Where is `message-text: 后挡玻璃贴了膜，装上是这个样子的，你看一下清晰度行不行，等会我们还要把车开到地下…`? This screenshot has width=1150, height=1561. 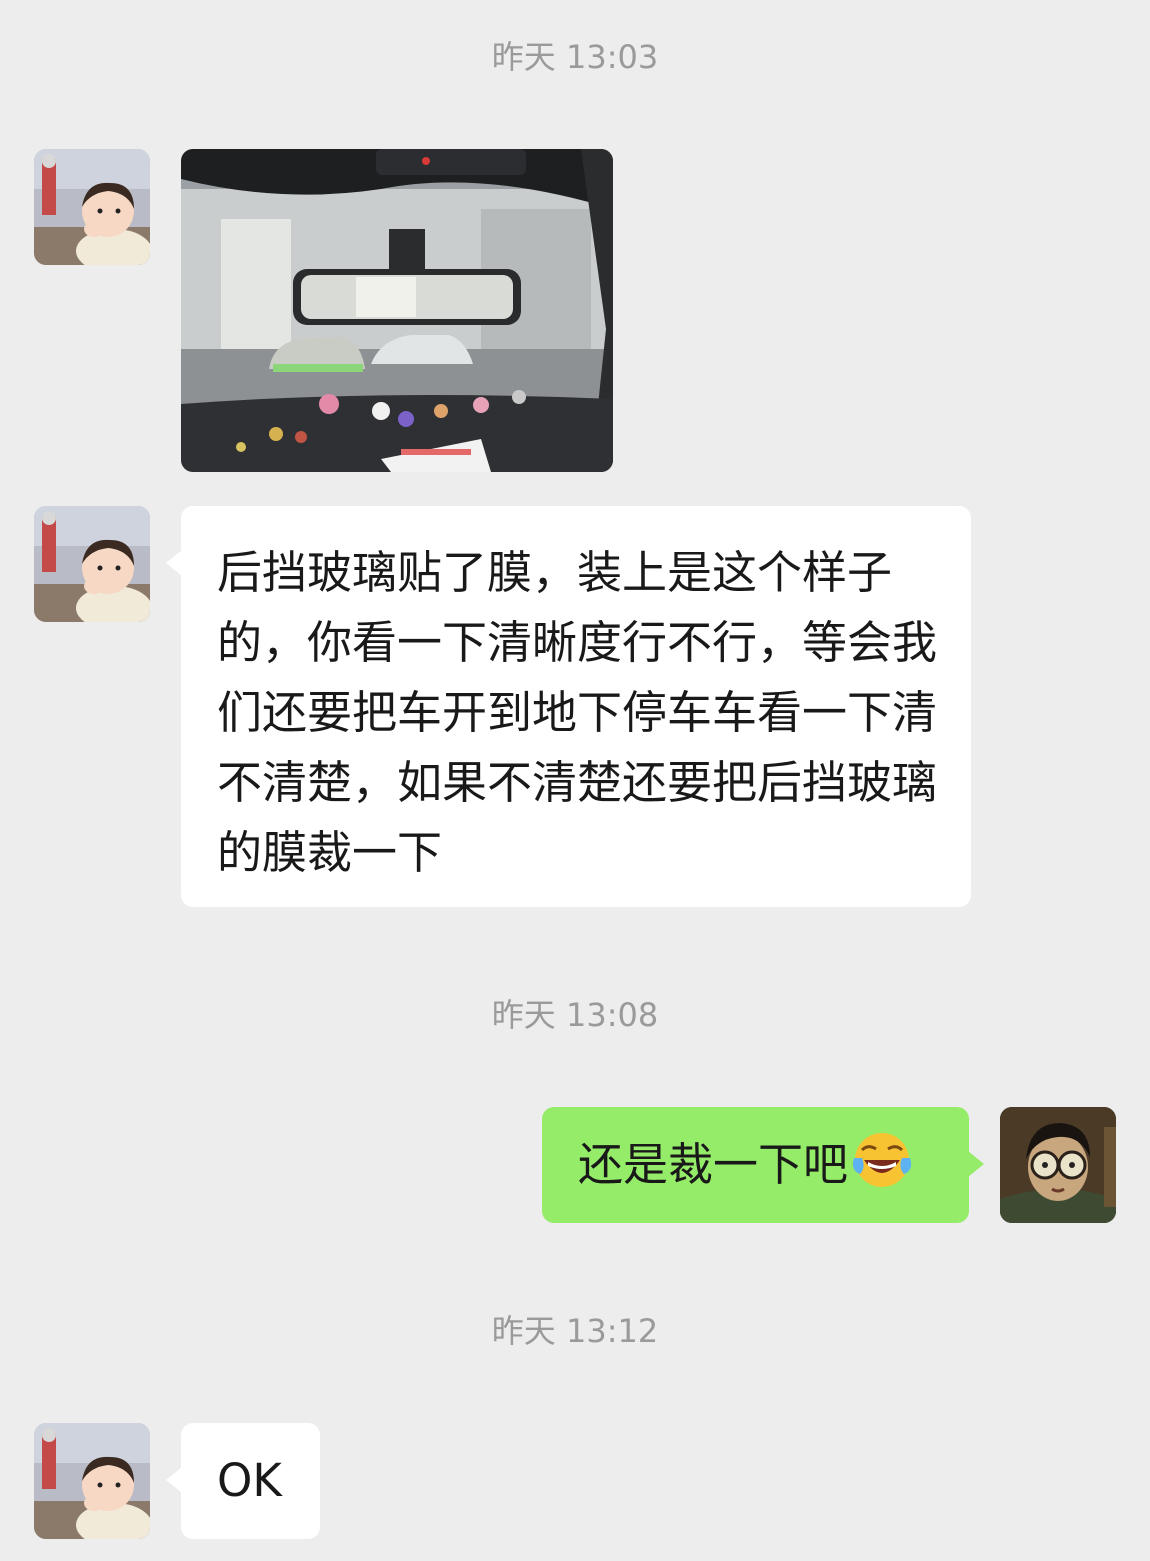
message-text: 后挡玻璃贴了膜，装上是这个样子的，你看一下清晰度行不行，等会我们还要把车开到地下… is located at coordinates (577, 712).